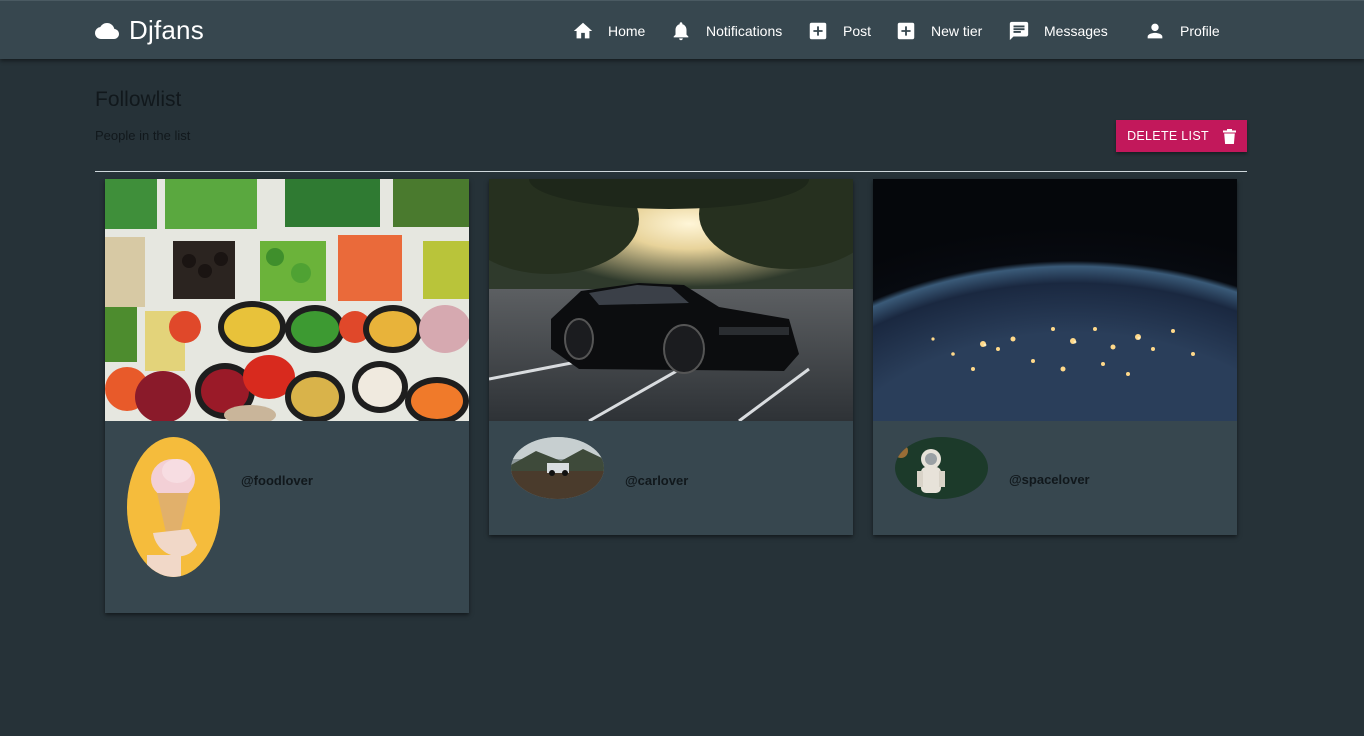 Image resolution: width=1364 pixels, height=736 pixels. Describe the element at coordinates (1049, 479) in the screenshot. I see `user-handle: @spacelover` at that location.